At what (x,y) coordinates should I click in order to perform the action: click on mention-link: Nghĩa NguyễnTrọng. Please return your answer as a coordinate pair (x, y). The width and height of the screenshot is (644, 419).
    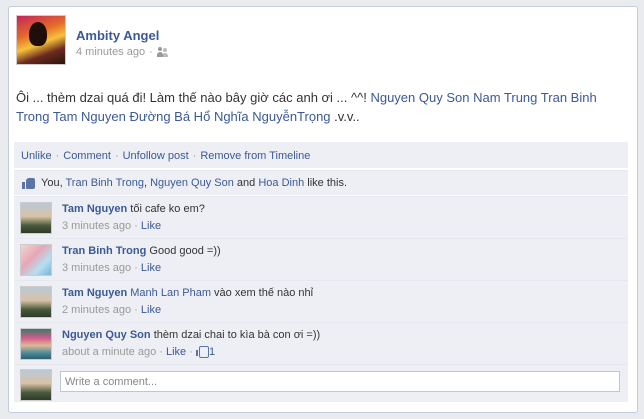
    Looking at the image, I should click on (272, 116).